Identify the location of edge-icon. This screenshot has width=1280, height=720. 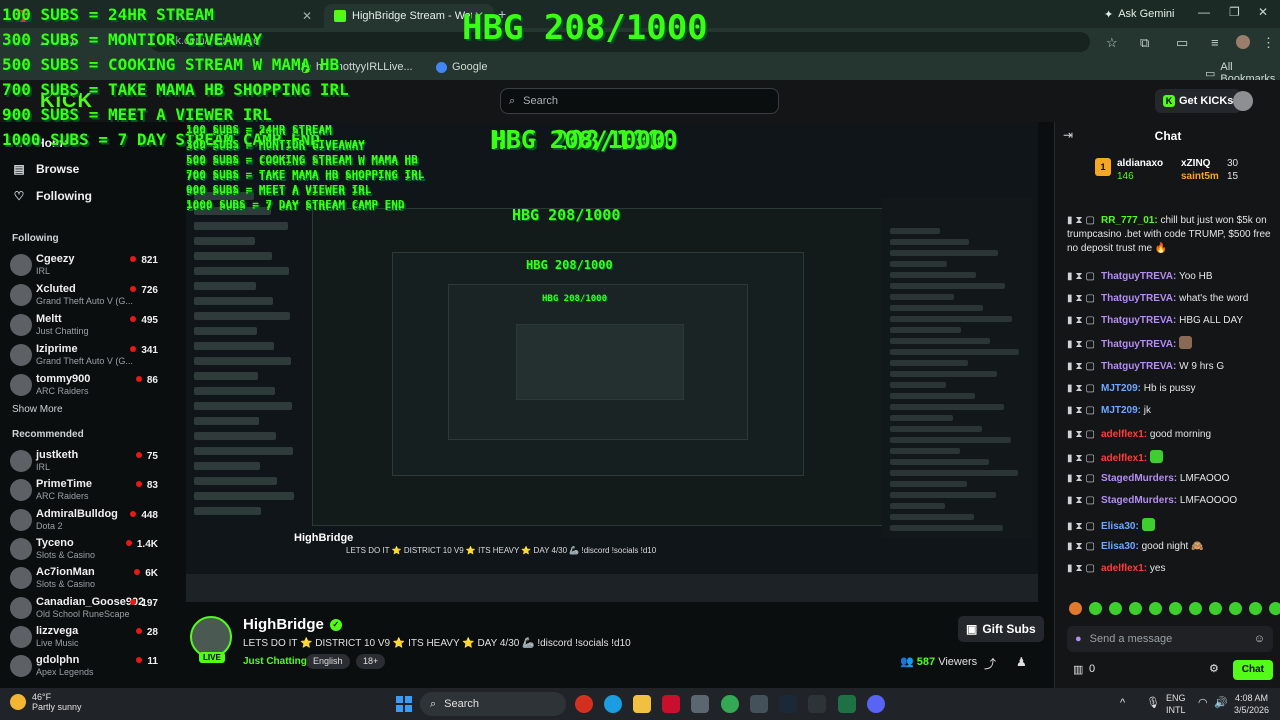
(613, 704).